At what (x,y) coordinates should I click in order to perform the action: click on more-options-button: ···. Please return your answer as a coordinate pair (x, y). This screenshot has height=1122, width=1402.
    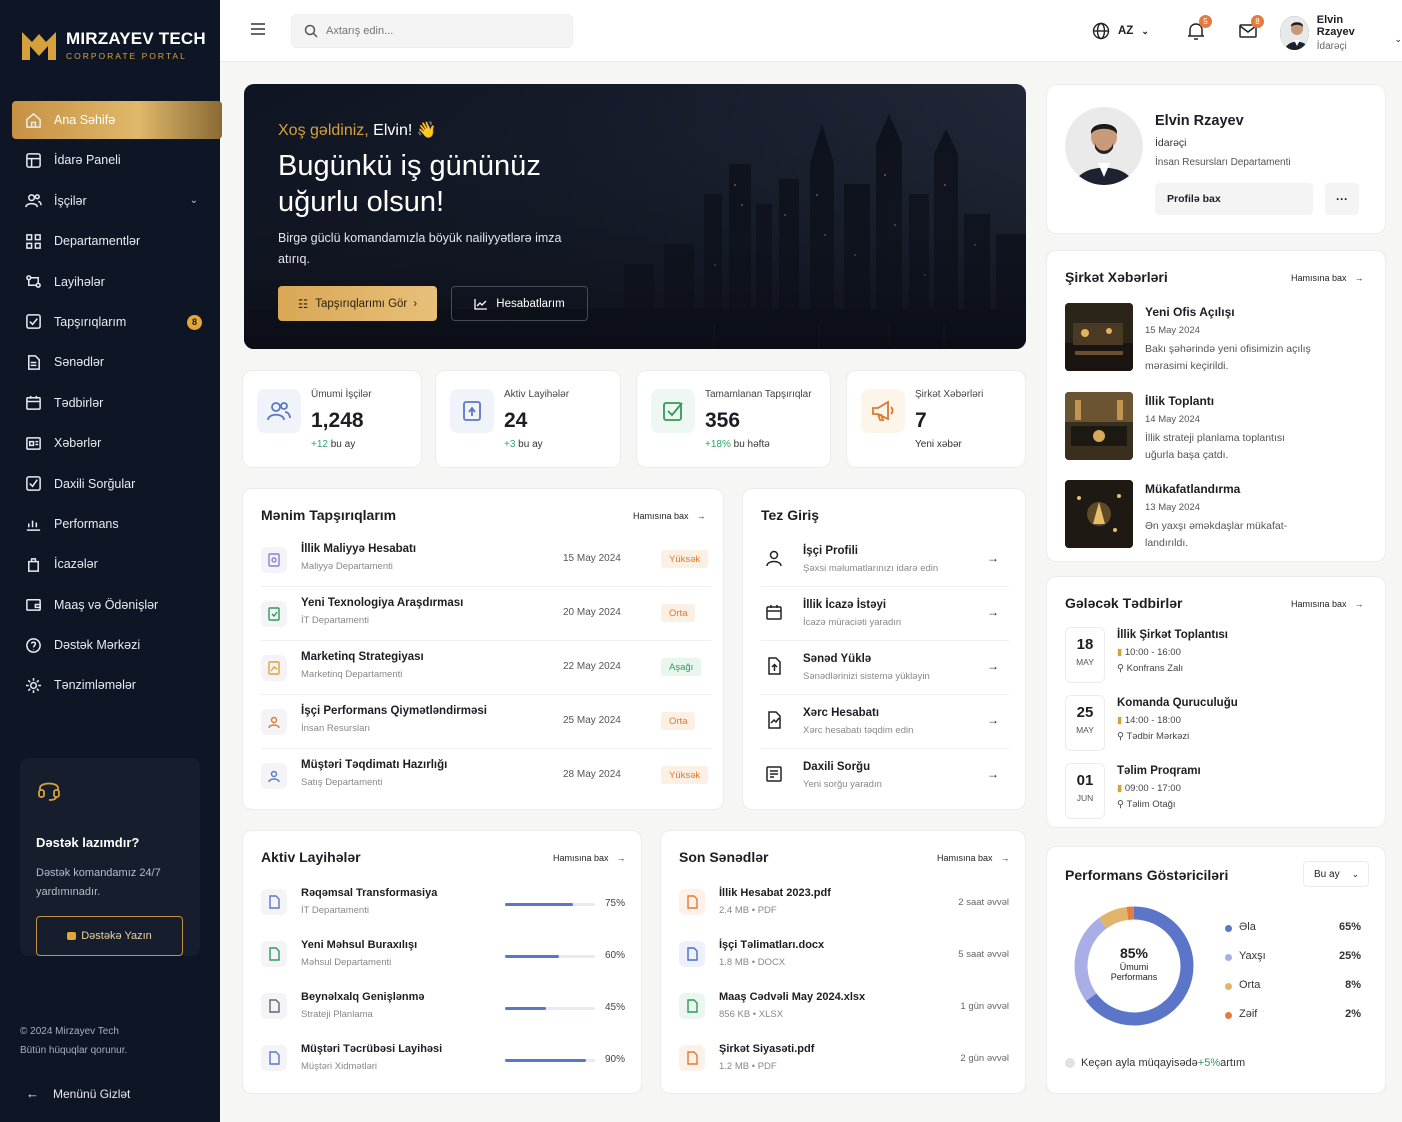
    Looking at the image, I should click on (1342, 199).